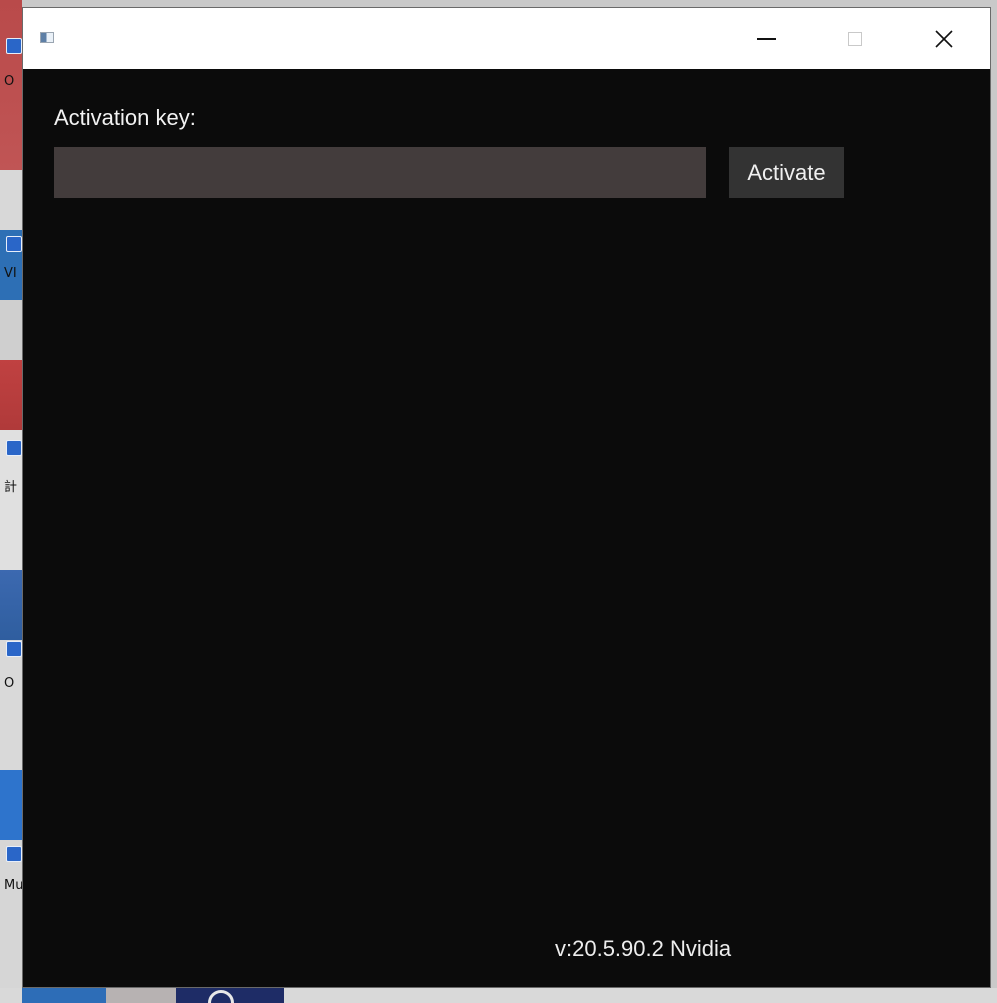 This screenshot has height=1003, width=997. I want to click on maximize-icon, so click(855, 38).